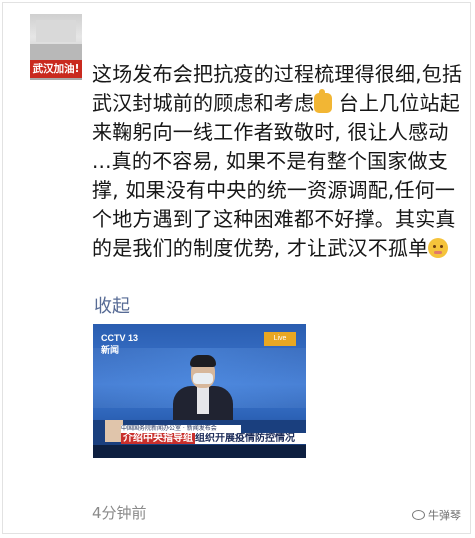 Image resolution: width=475 pixels, height=538 pixels. What do you see at coordinates (110, 350) in the screenshot?
I see `channel-sub-text: 新闻` at bounding box center [110, 350].